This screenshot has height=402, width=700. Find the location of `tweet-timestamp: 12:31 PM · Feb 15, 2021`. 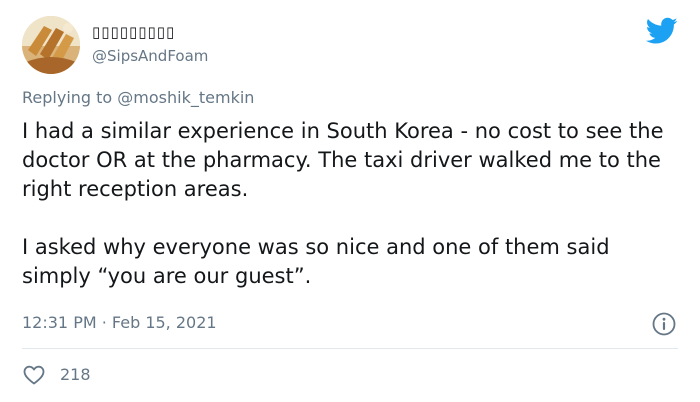

tweet-timestamp: 12:31 PM · Feb 15, 2021 is located at coordinates (119, 323).